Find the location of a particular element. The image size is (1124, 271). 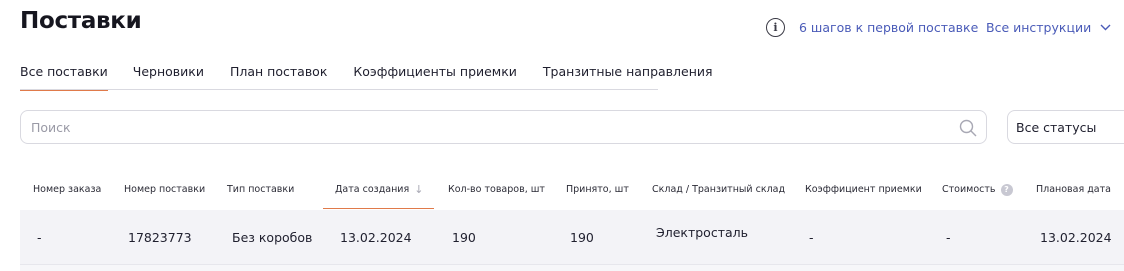

search-box is located at coordinates (503, 127).